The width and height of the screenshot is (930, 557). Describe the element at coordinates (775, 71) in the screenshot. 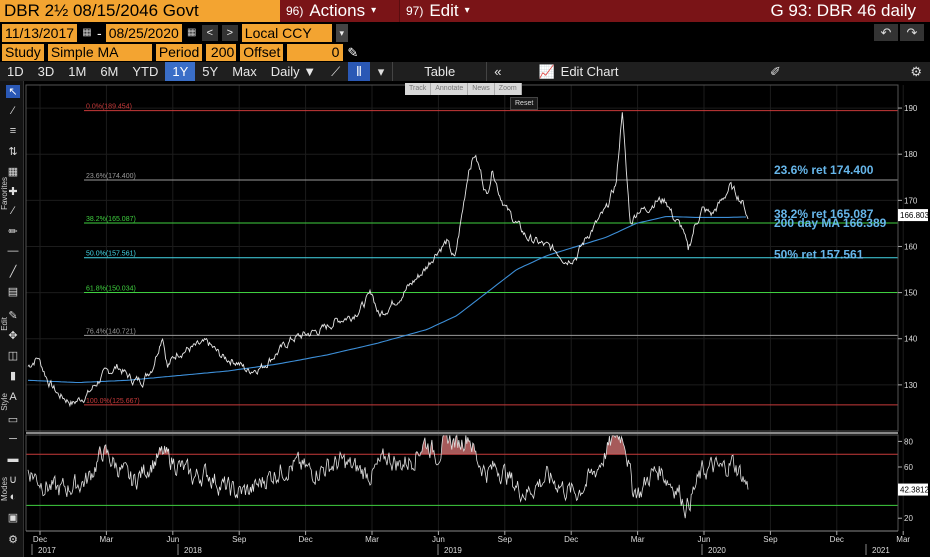

I see `annotate-edit-icon: ✐` at that location.